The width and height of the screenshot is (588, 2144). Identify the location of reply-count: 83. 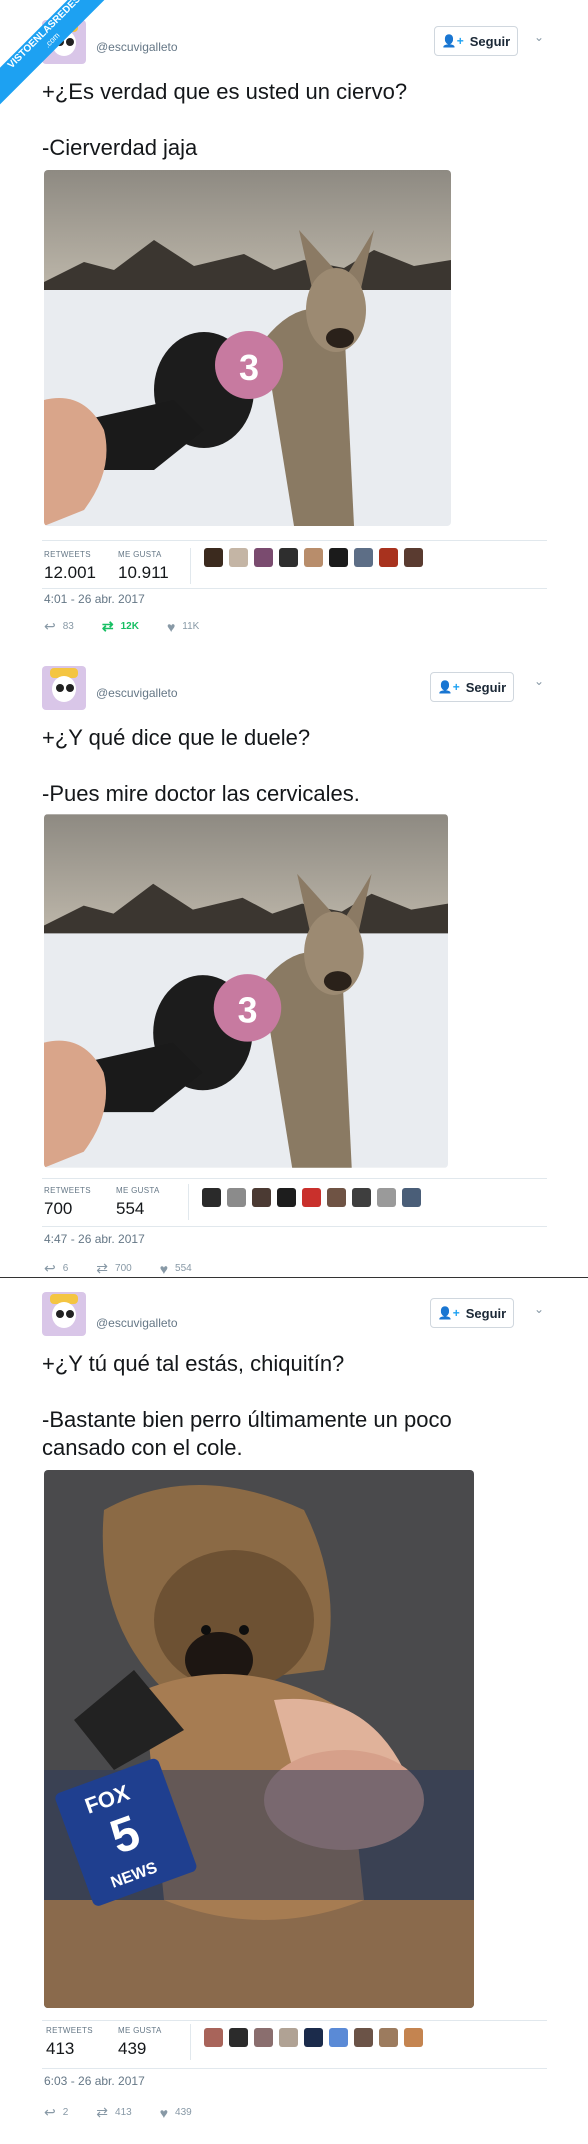
(68, 626).